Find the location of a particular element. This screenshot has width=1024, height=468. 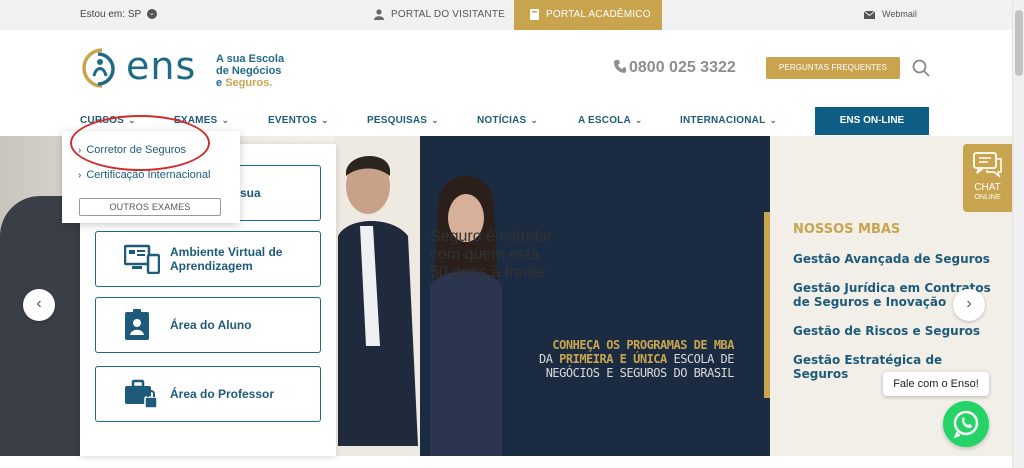

tagline-line-3-prefix: e is located at coordinates (221, 83).